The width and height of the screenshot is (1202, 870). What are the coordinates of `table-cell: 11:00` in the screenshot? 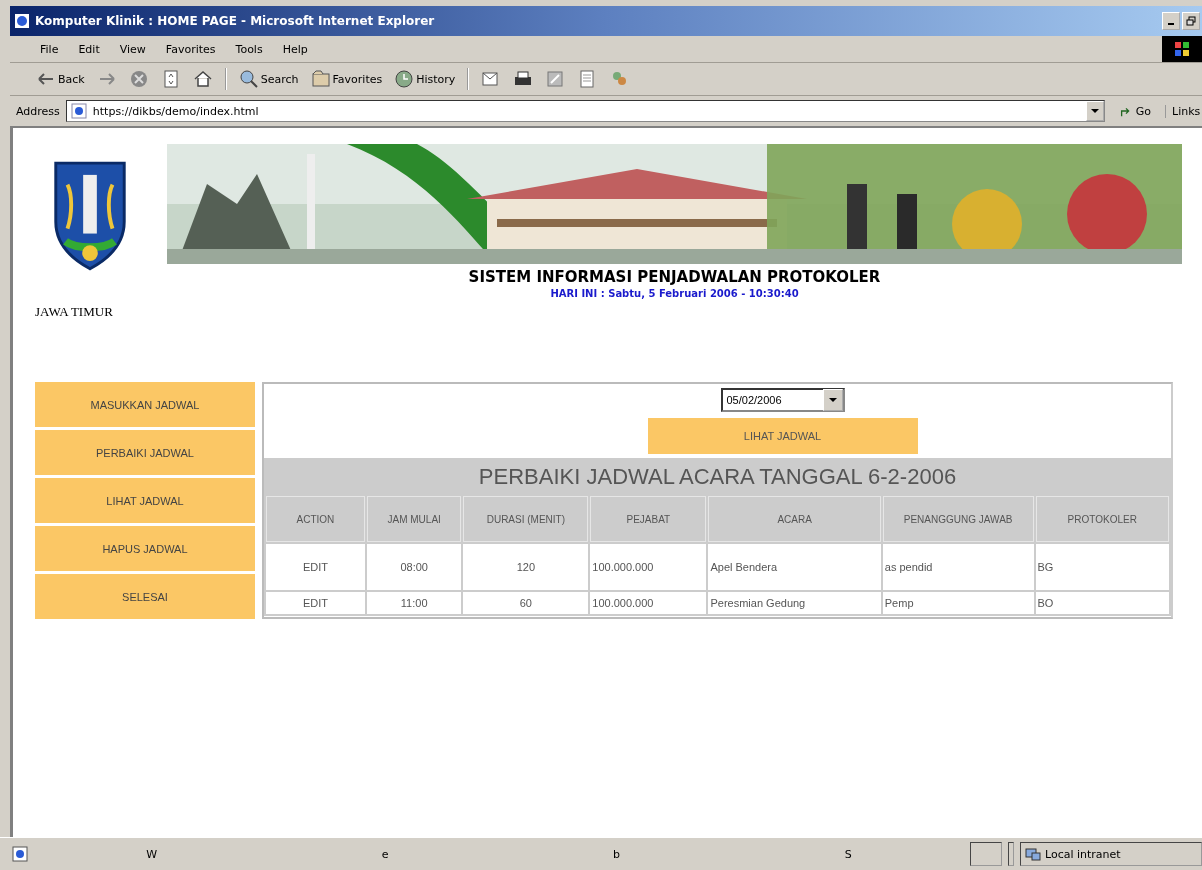 It's located at (414, 603).